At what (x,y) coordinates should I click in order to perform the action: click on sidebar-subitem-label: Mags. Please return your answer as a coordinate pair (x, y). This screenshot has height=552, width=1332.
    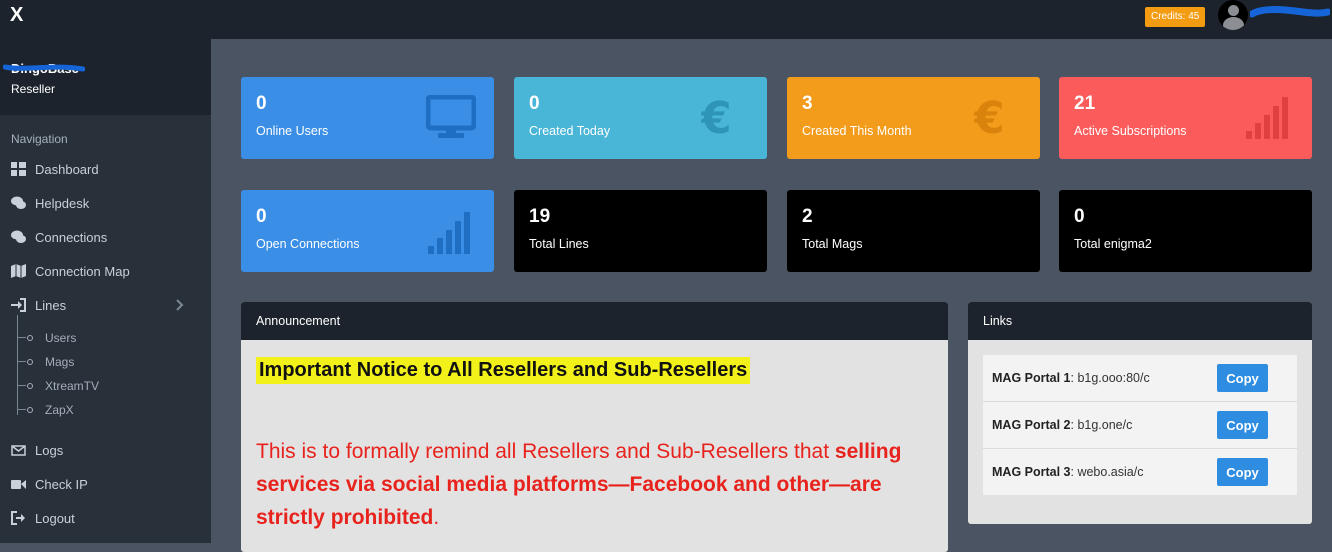
    Looking at the image, I should click on (60, 362).